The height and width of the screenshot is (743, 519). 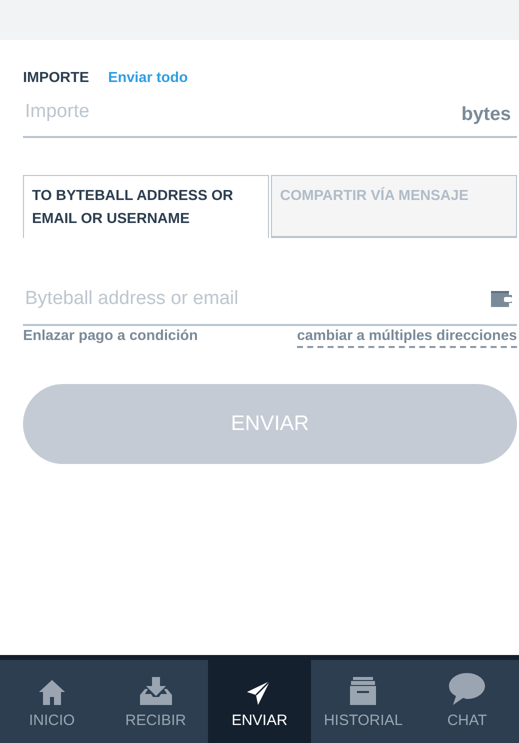 What do you see at coordinates (155, 691) in the screenshot?
I see `inbox-download-icon` at bounding box center [155, 691].